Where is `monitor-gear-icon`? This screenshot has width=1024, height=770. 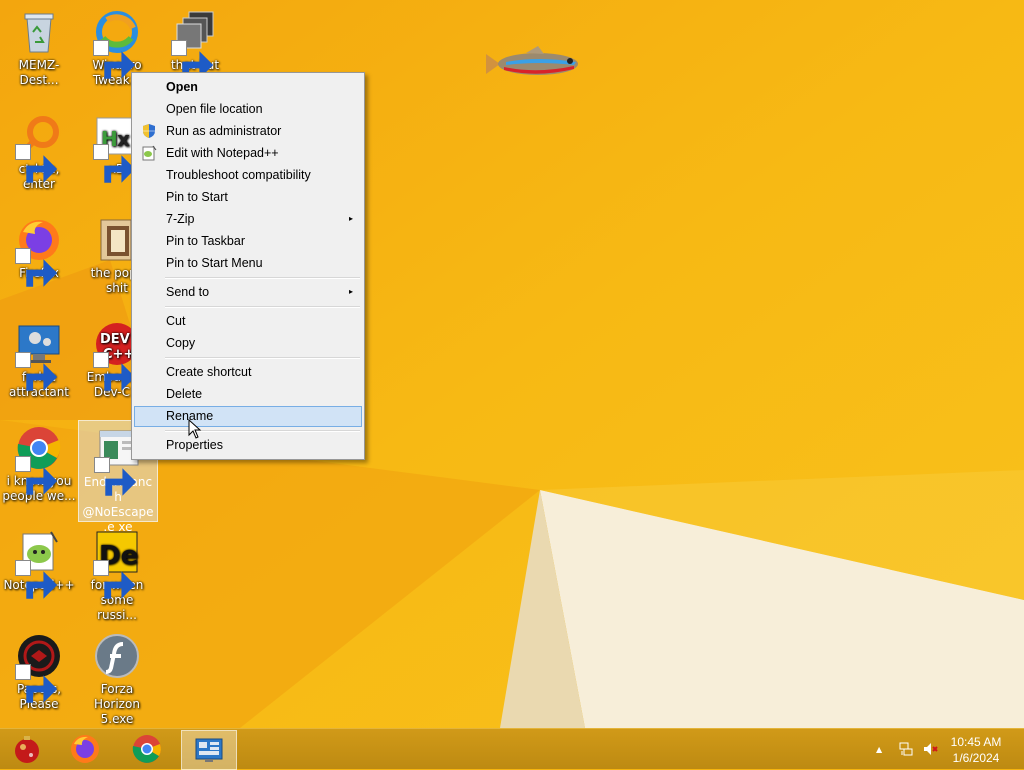 monitor-gear-icon is located at coordinates (39, 355).